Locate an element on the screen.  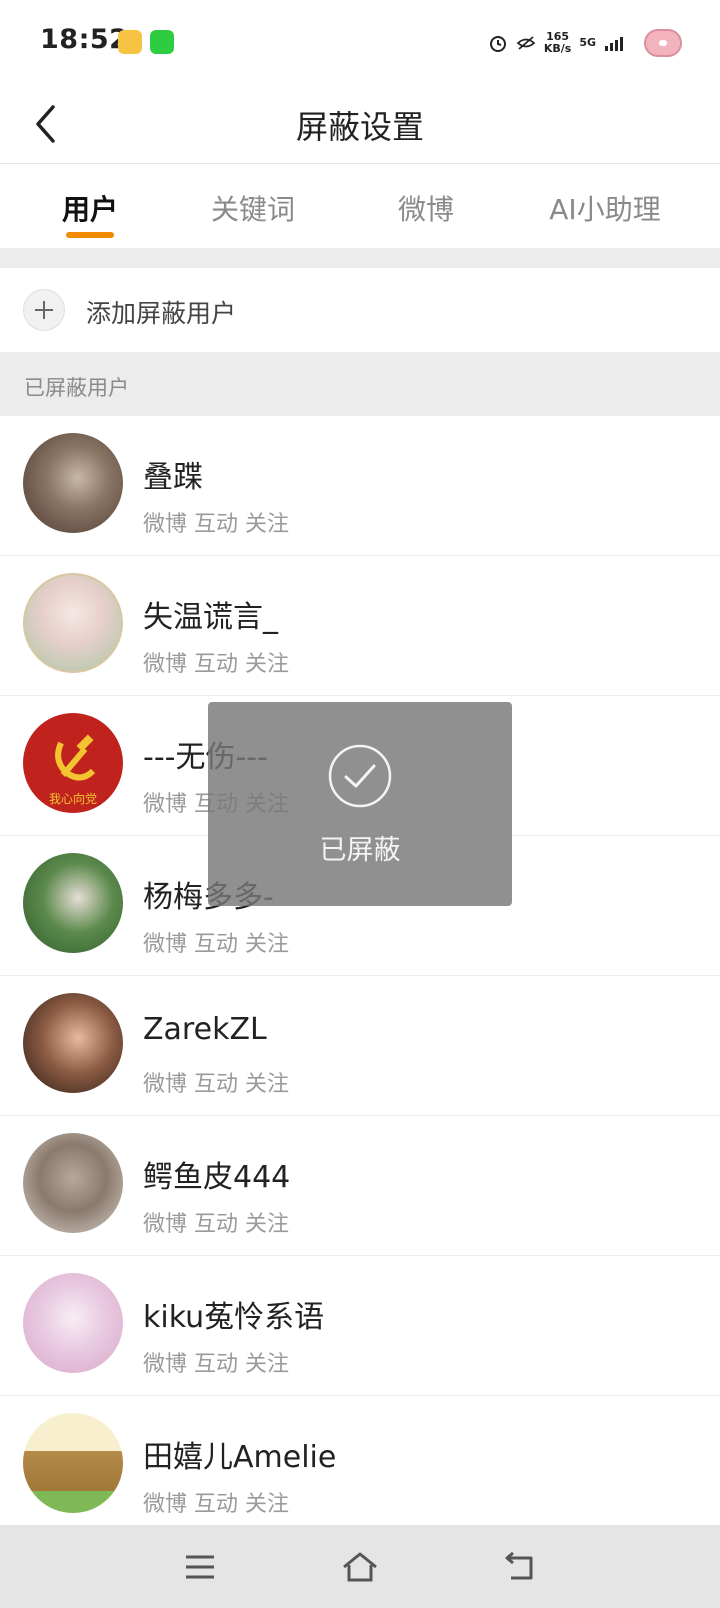
list-item: 失温谎言_ 微博 互动 关注 is located at coordinates (360, 626).